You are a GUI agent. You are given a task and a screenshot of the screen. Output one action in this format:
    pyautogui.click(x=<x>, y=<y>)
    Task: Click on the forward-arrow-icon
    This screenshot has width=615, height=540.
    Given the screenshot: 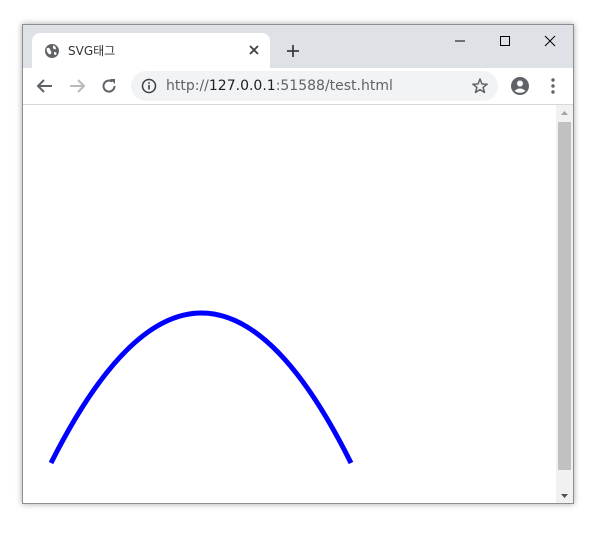 What is the action you would take?
    pyautogui.click(x=77, y=86)
    